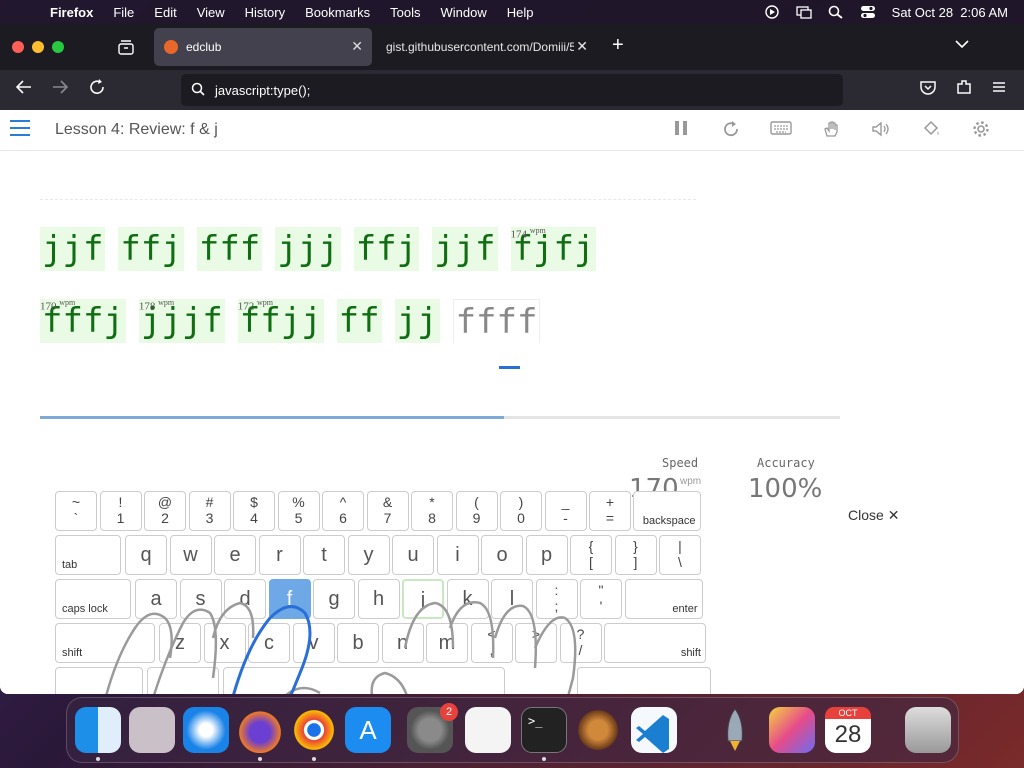 The height and width of the screenshot is (768, 1024). I want to click on key: % 5, so click(298, 511).